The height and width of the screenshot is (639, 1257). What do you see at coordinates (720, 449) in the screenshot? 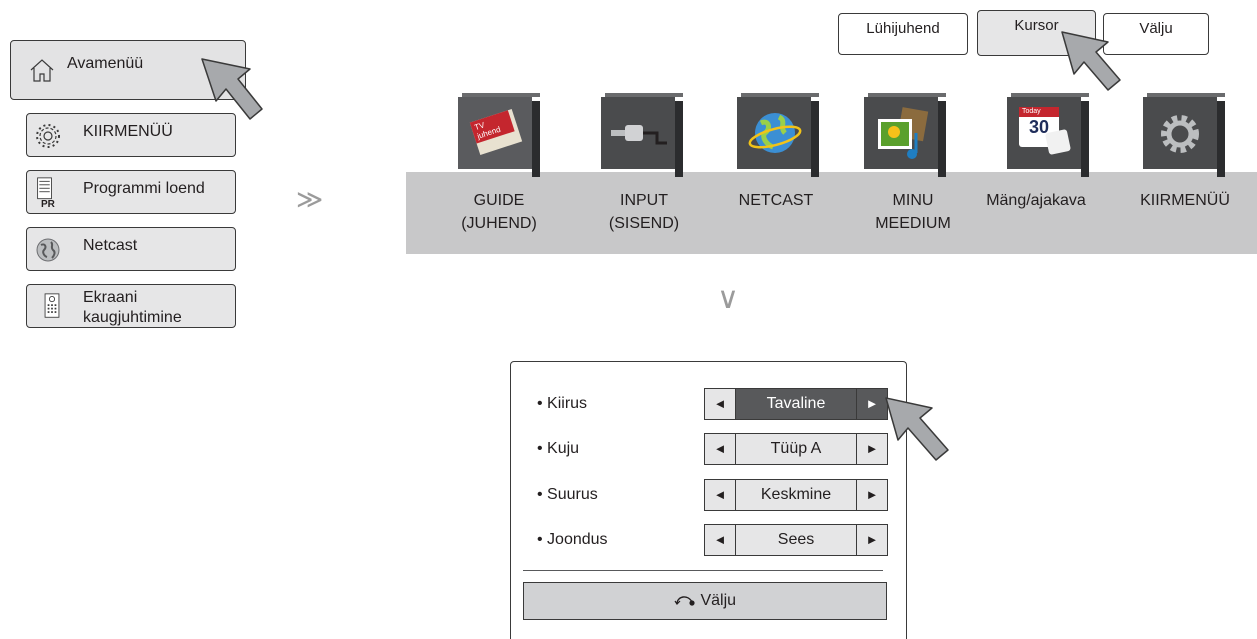
I see `shape-left-arrow: ◄` at bounding box center [720, 449].